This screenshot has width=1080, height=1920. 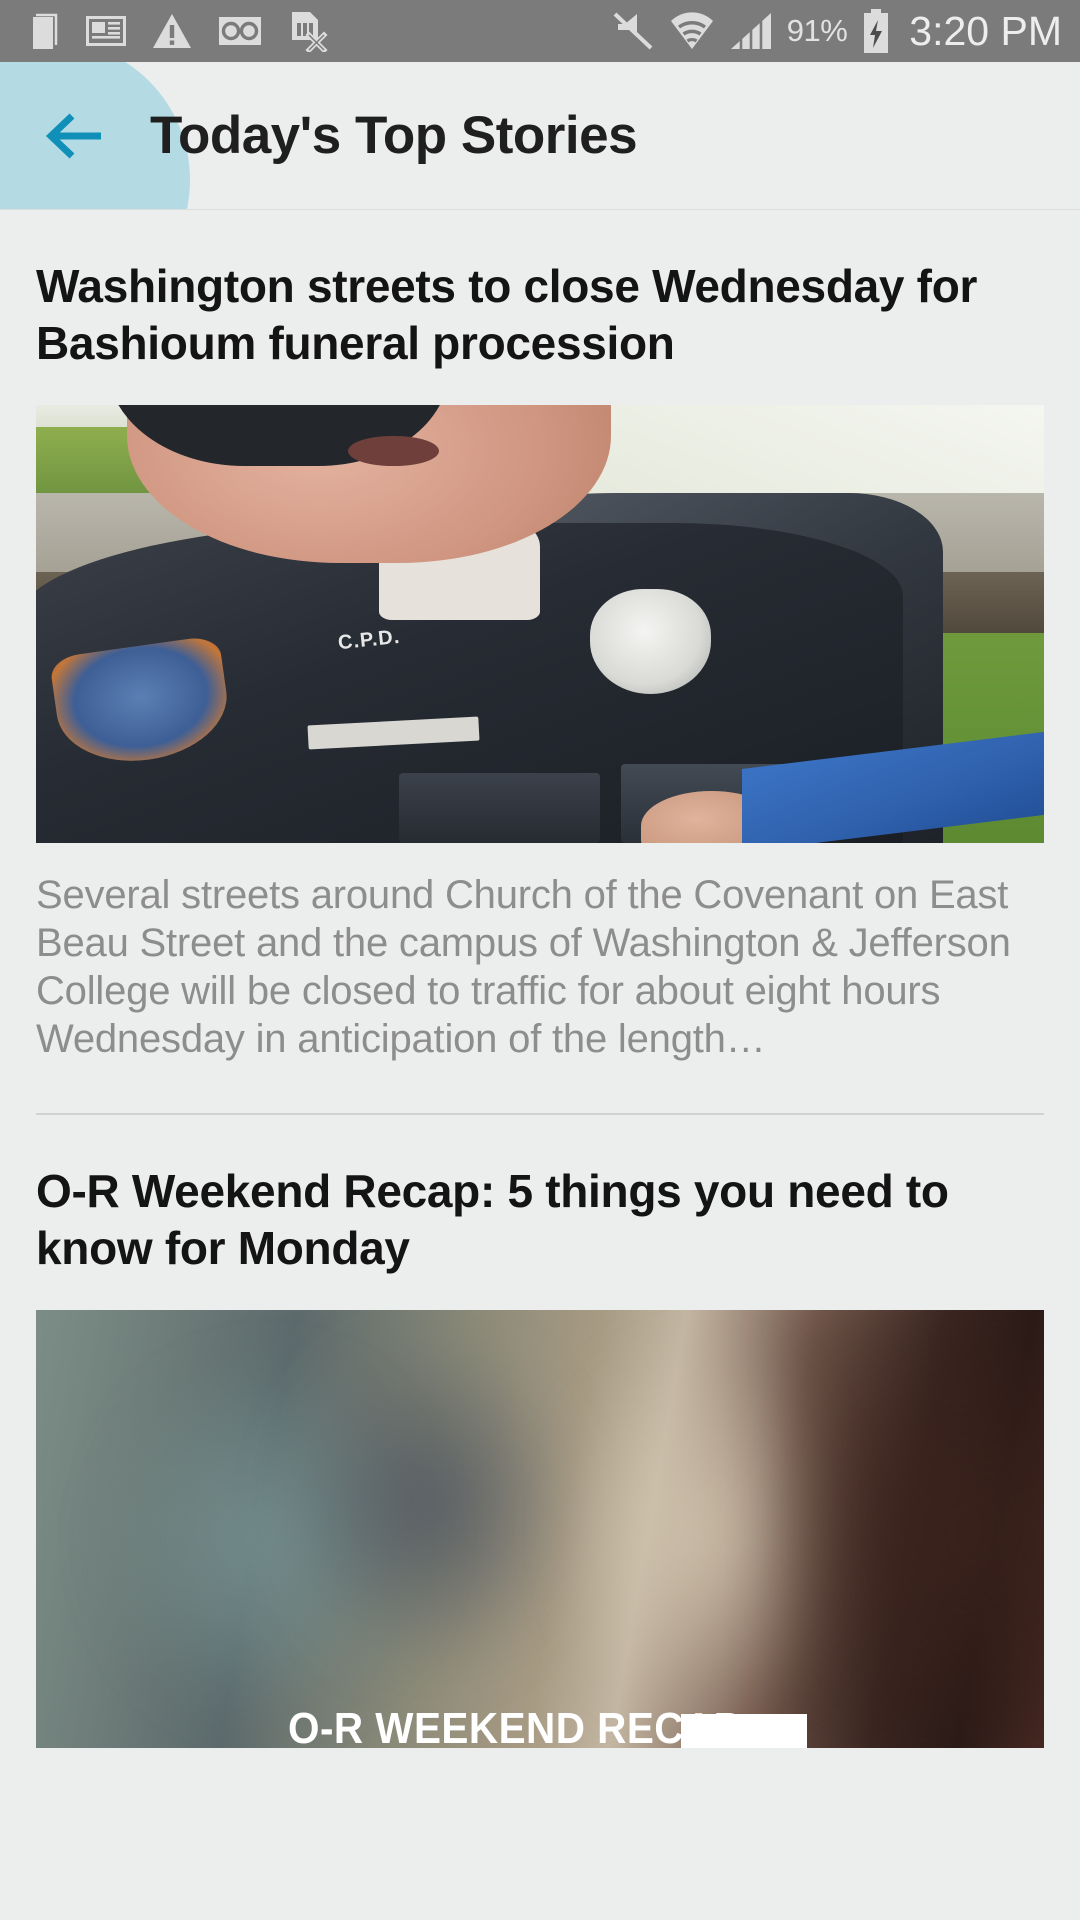 I want to click on status-bar: 91% 3:20 PM, so click(x=540, y=31).